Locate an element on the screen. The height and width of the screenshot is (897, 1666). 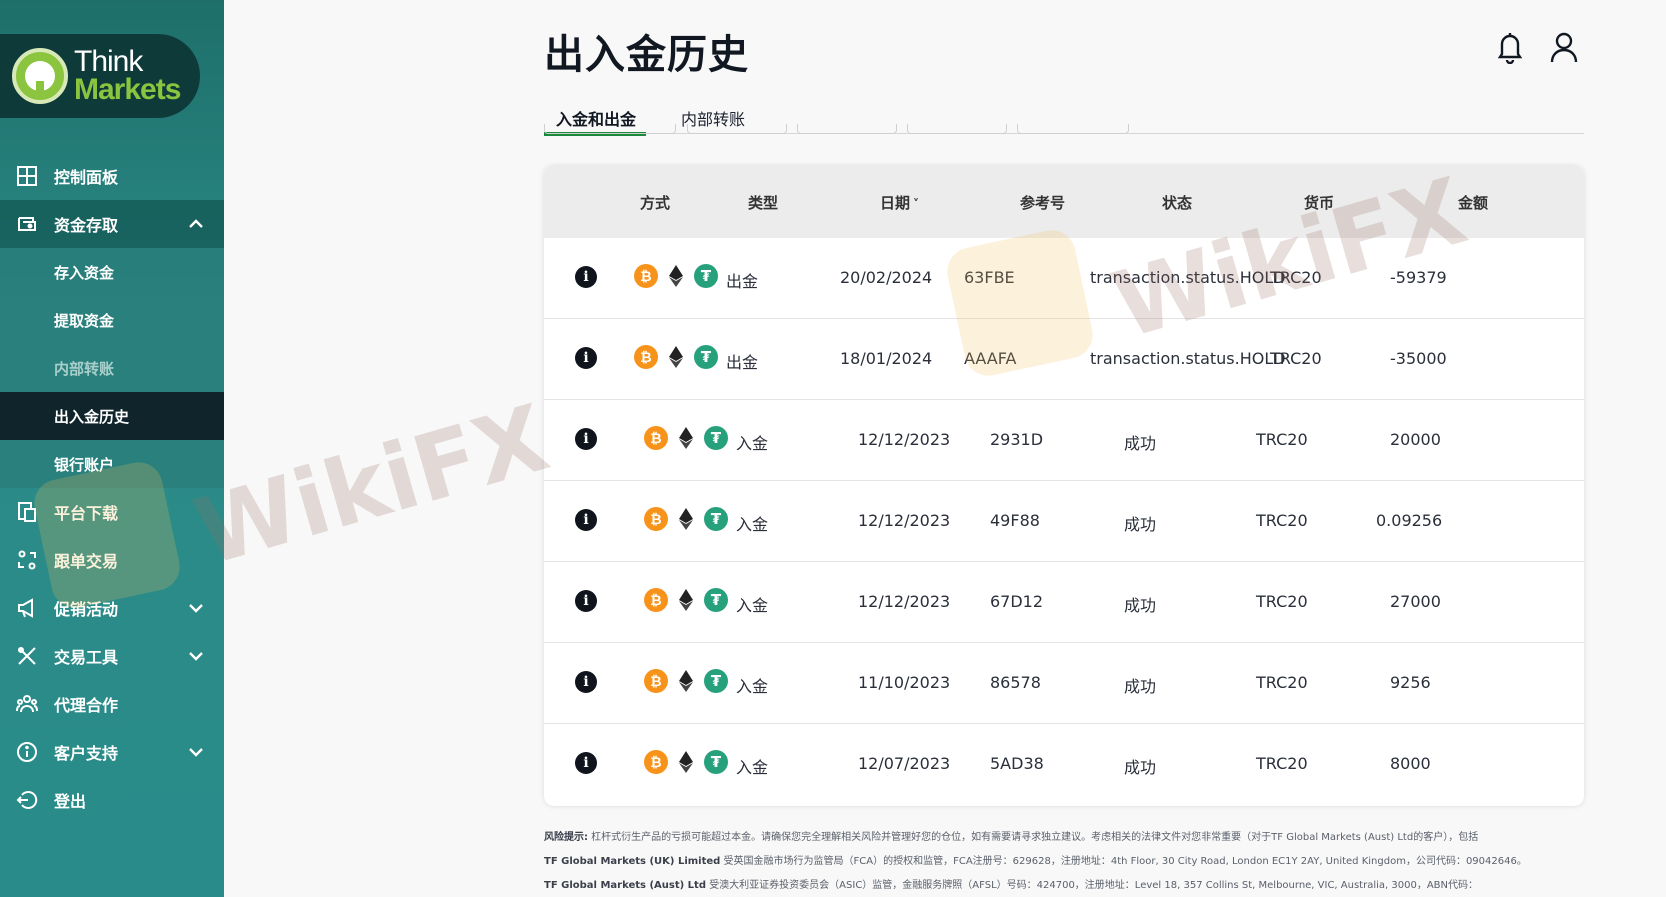
sidebar-subitem-withdraw: 提取资金 is located at coordinates (112, 320).